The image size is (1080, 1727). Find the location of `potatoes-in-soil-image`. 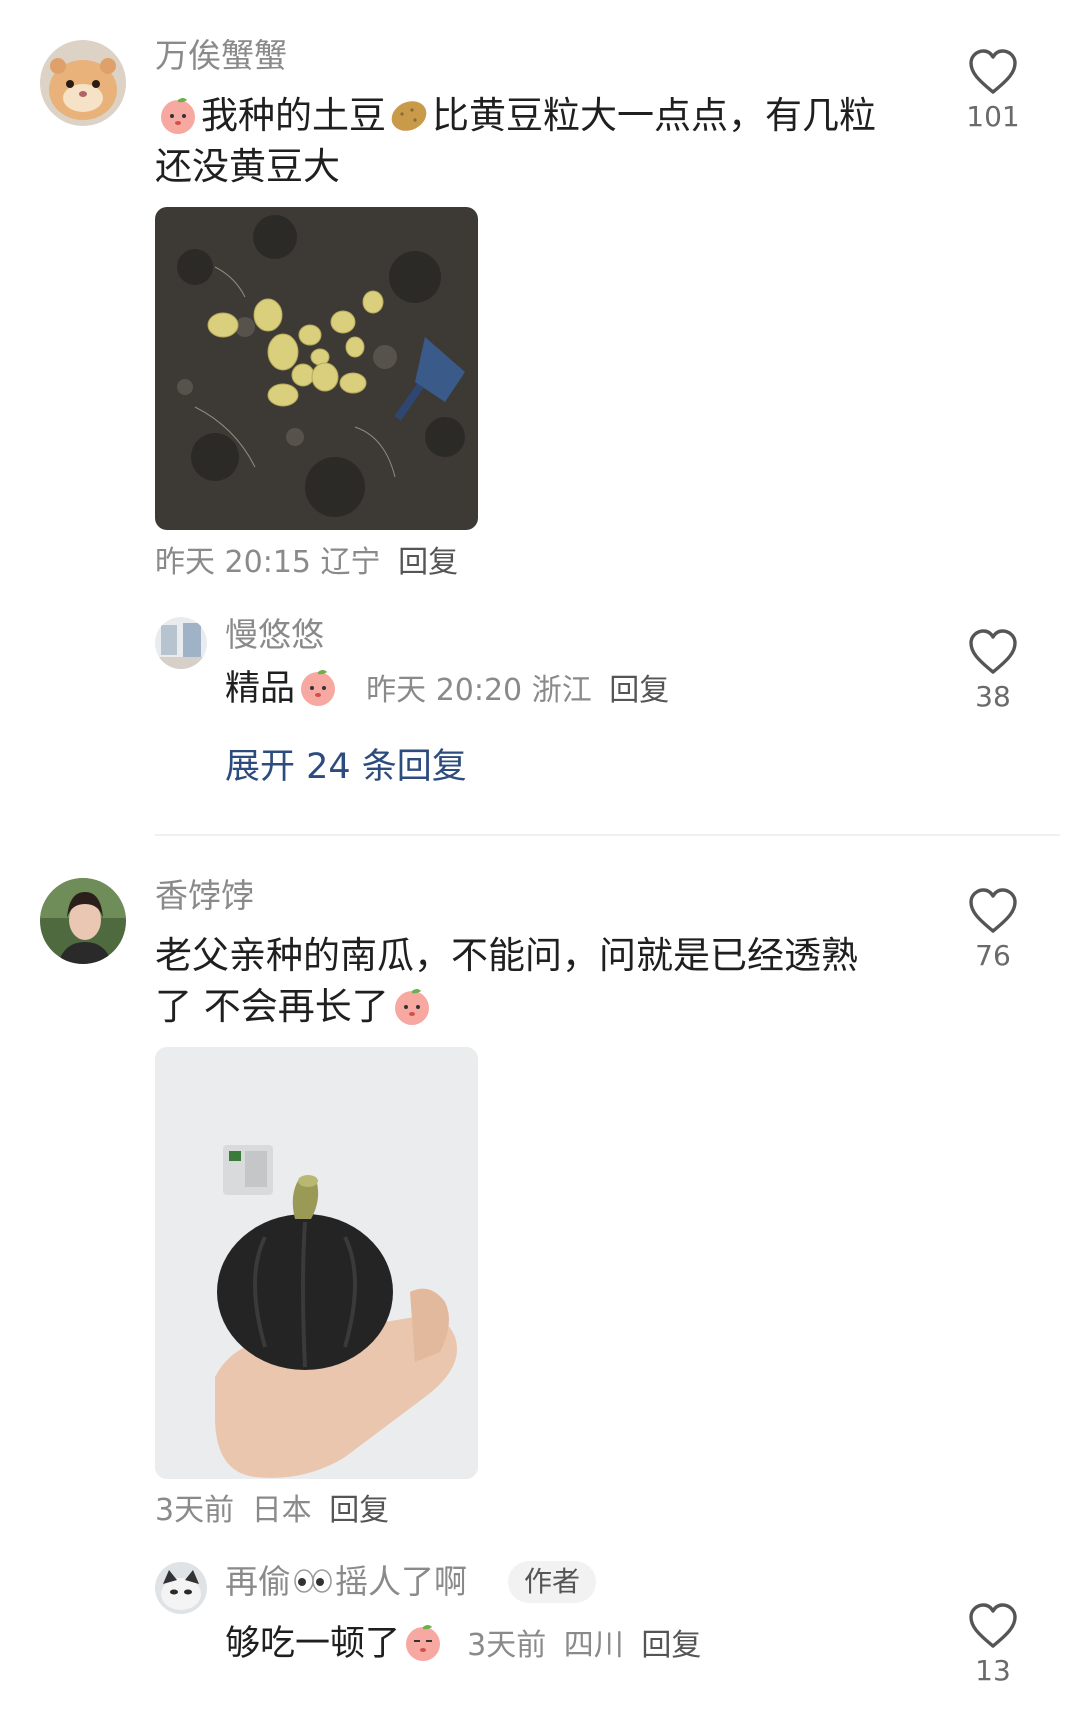

potatoes-in-soil-image is located at coordinates (316, 368).